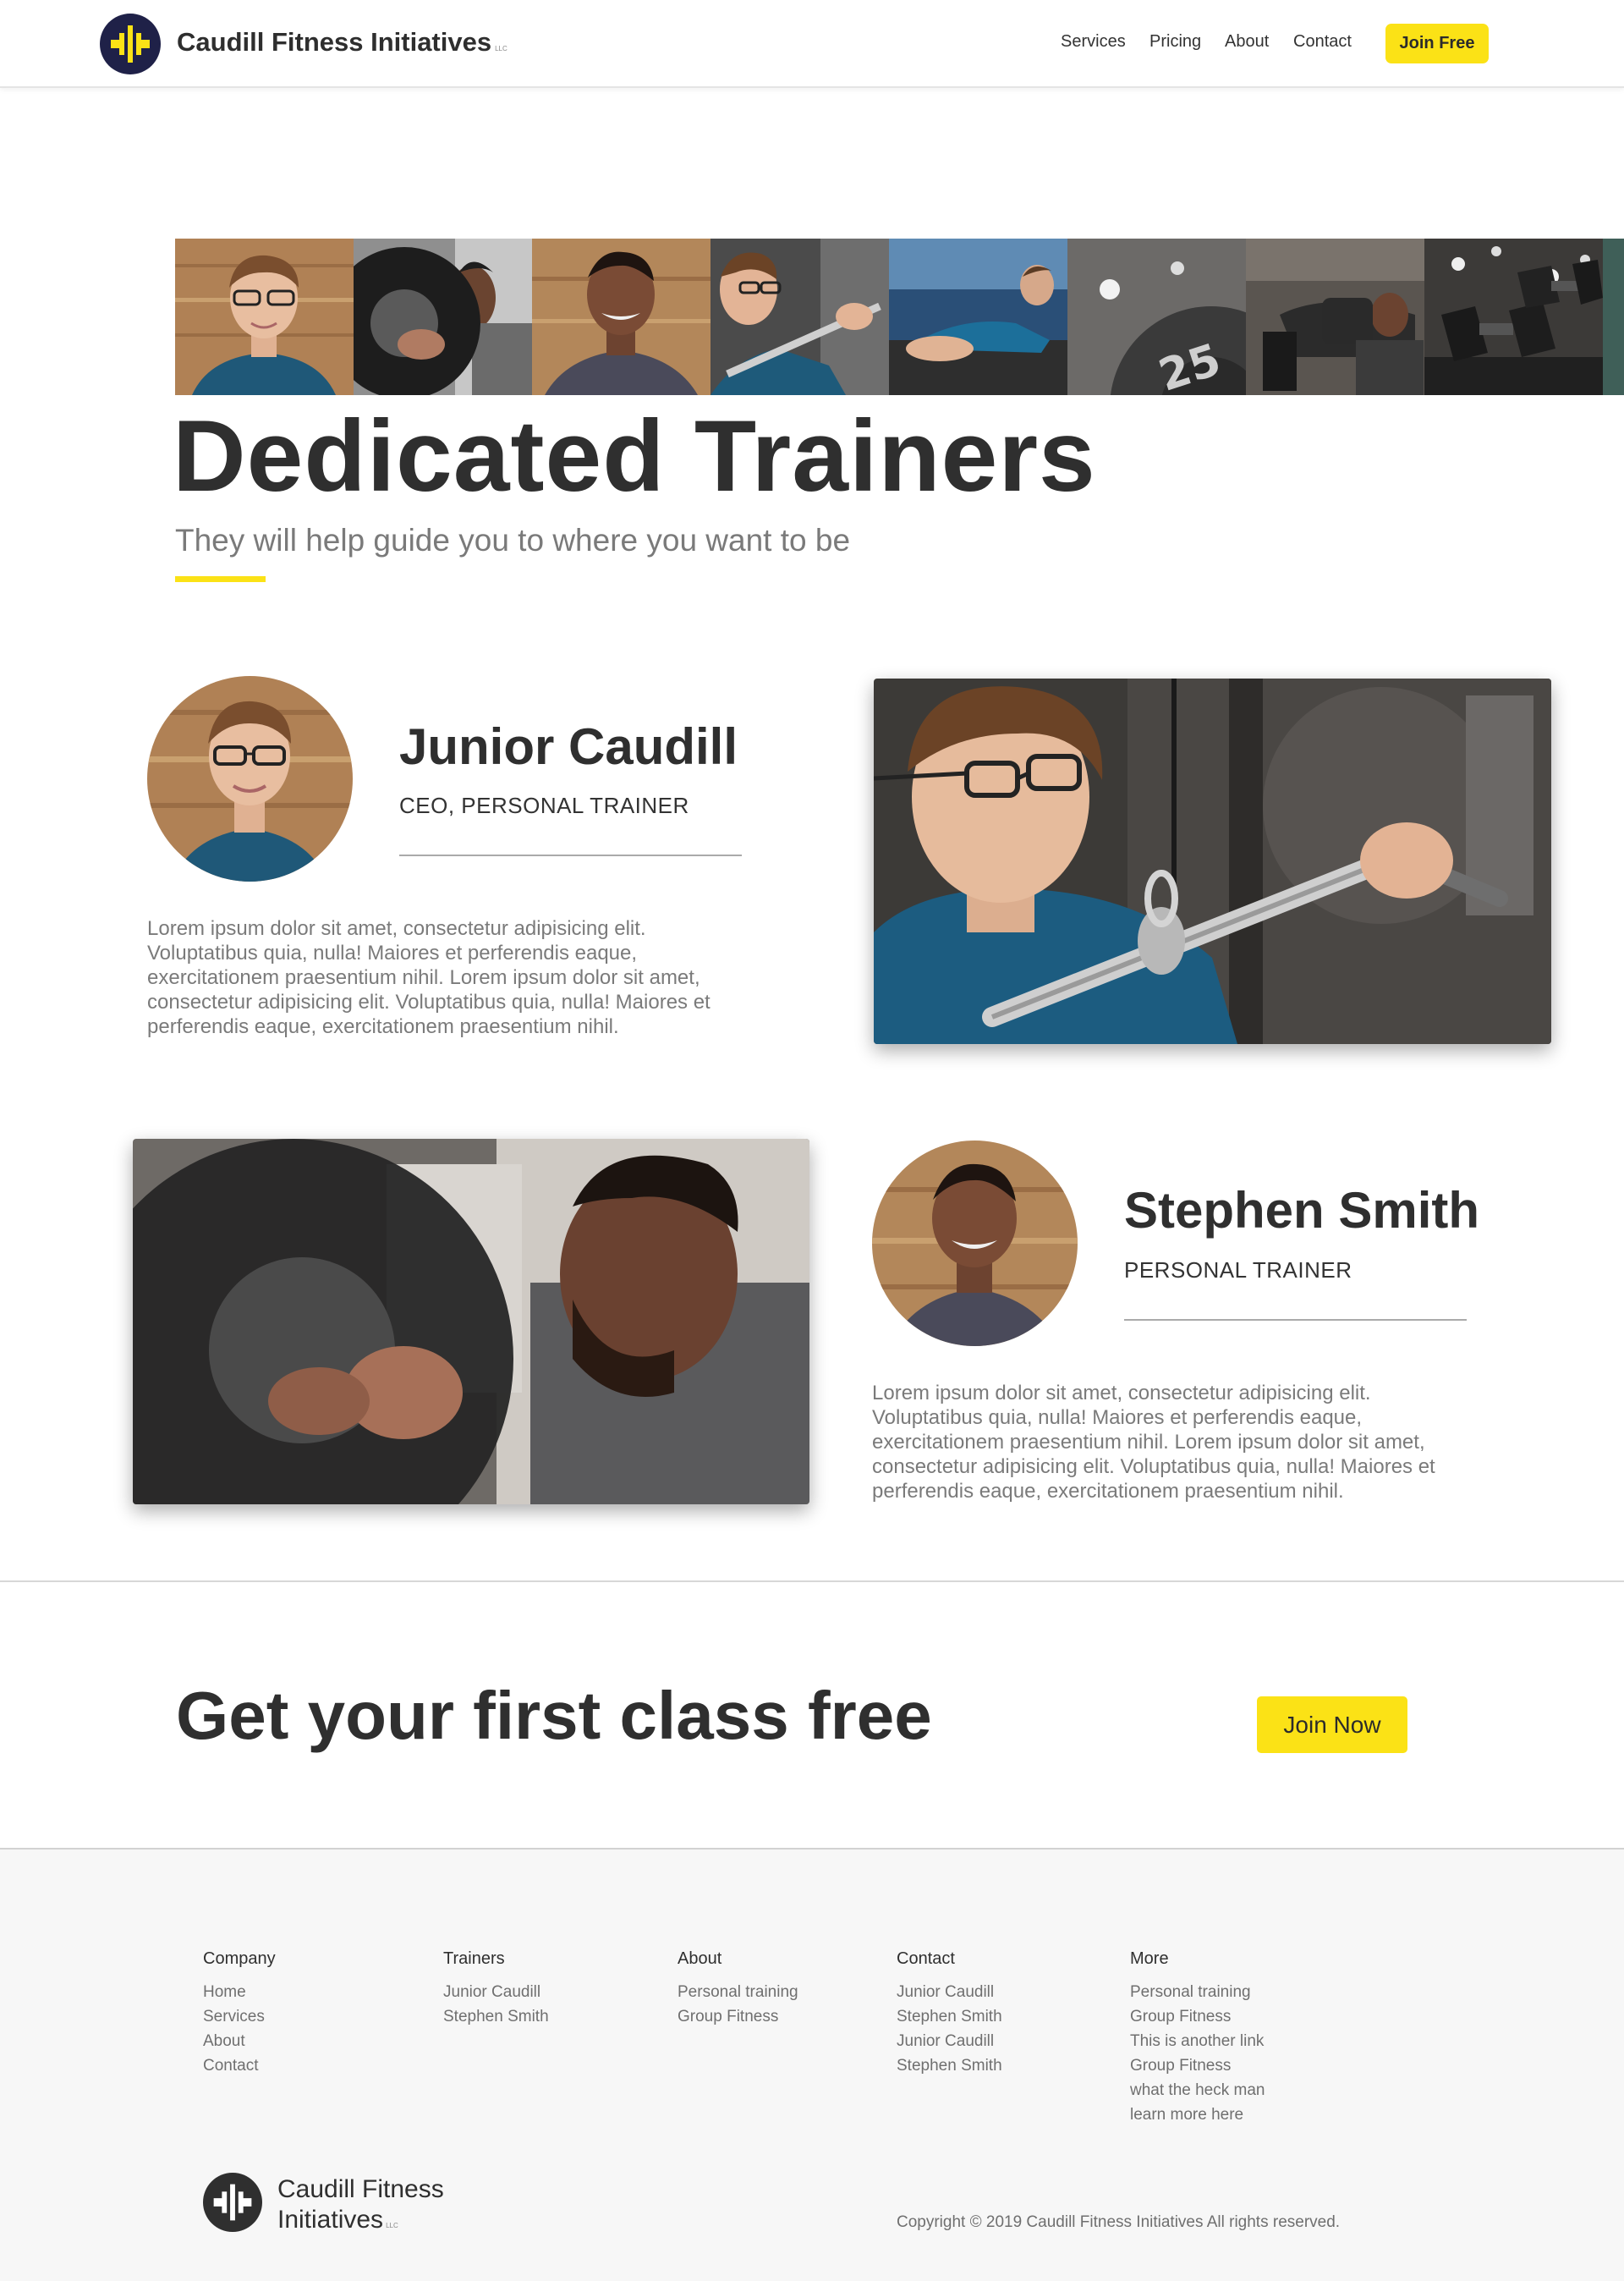 The width and height of the screenshot is (1624, 2281). What do you see at coordinates (568, 746) in the screenshot?
I see `trainer-name: Junior Caudill` at bounding box center [568, 746].